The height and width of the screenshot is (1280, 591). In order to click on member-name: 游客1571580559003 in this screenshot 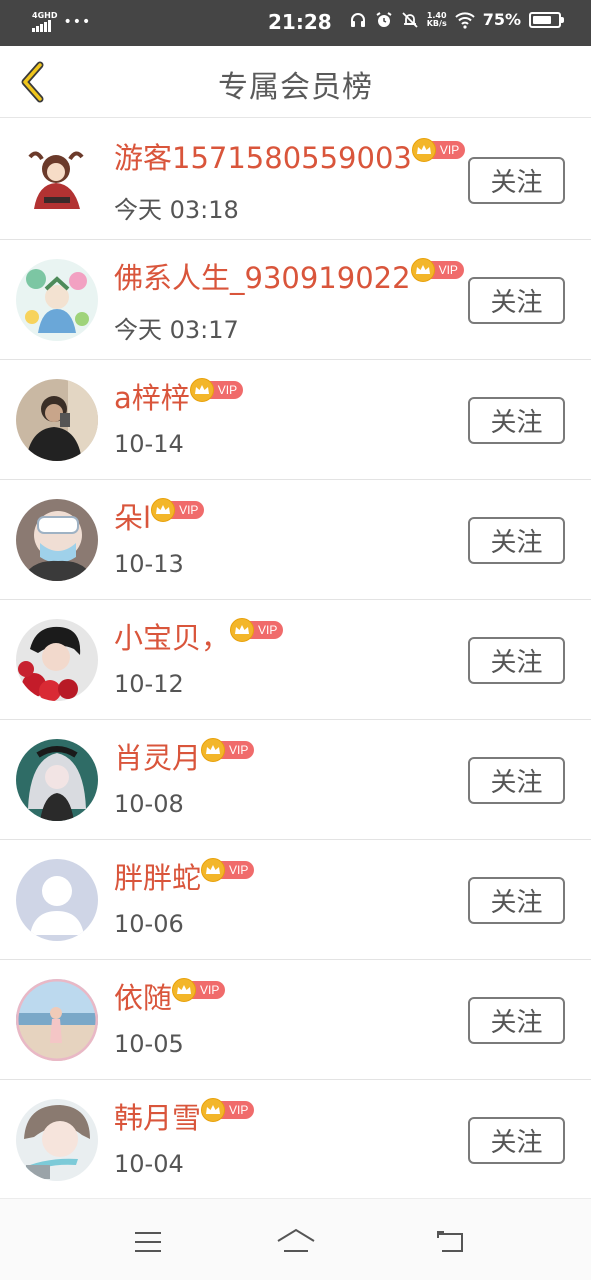, I will do `click(263, 158)`.